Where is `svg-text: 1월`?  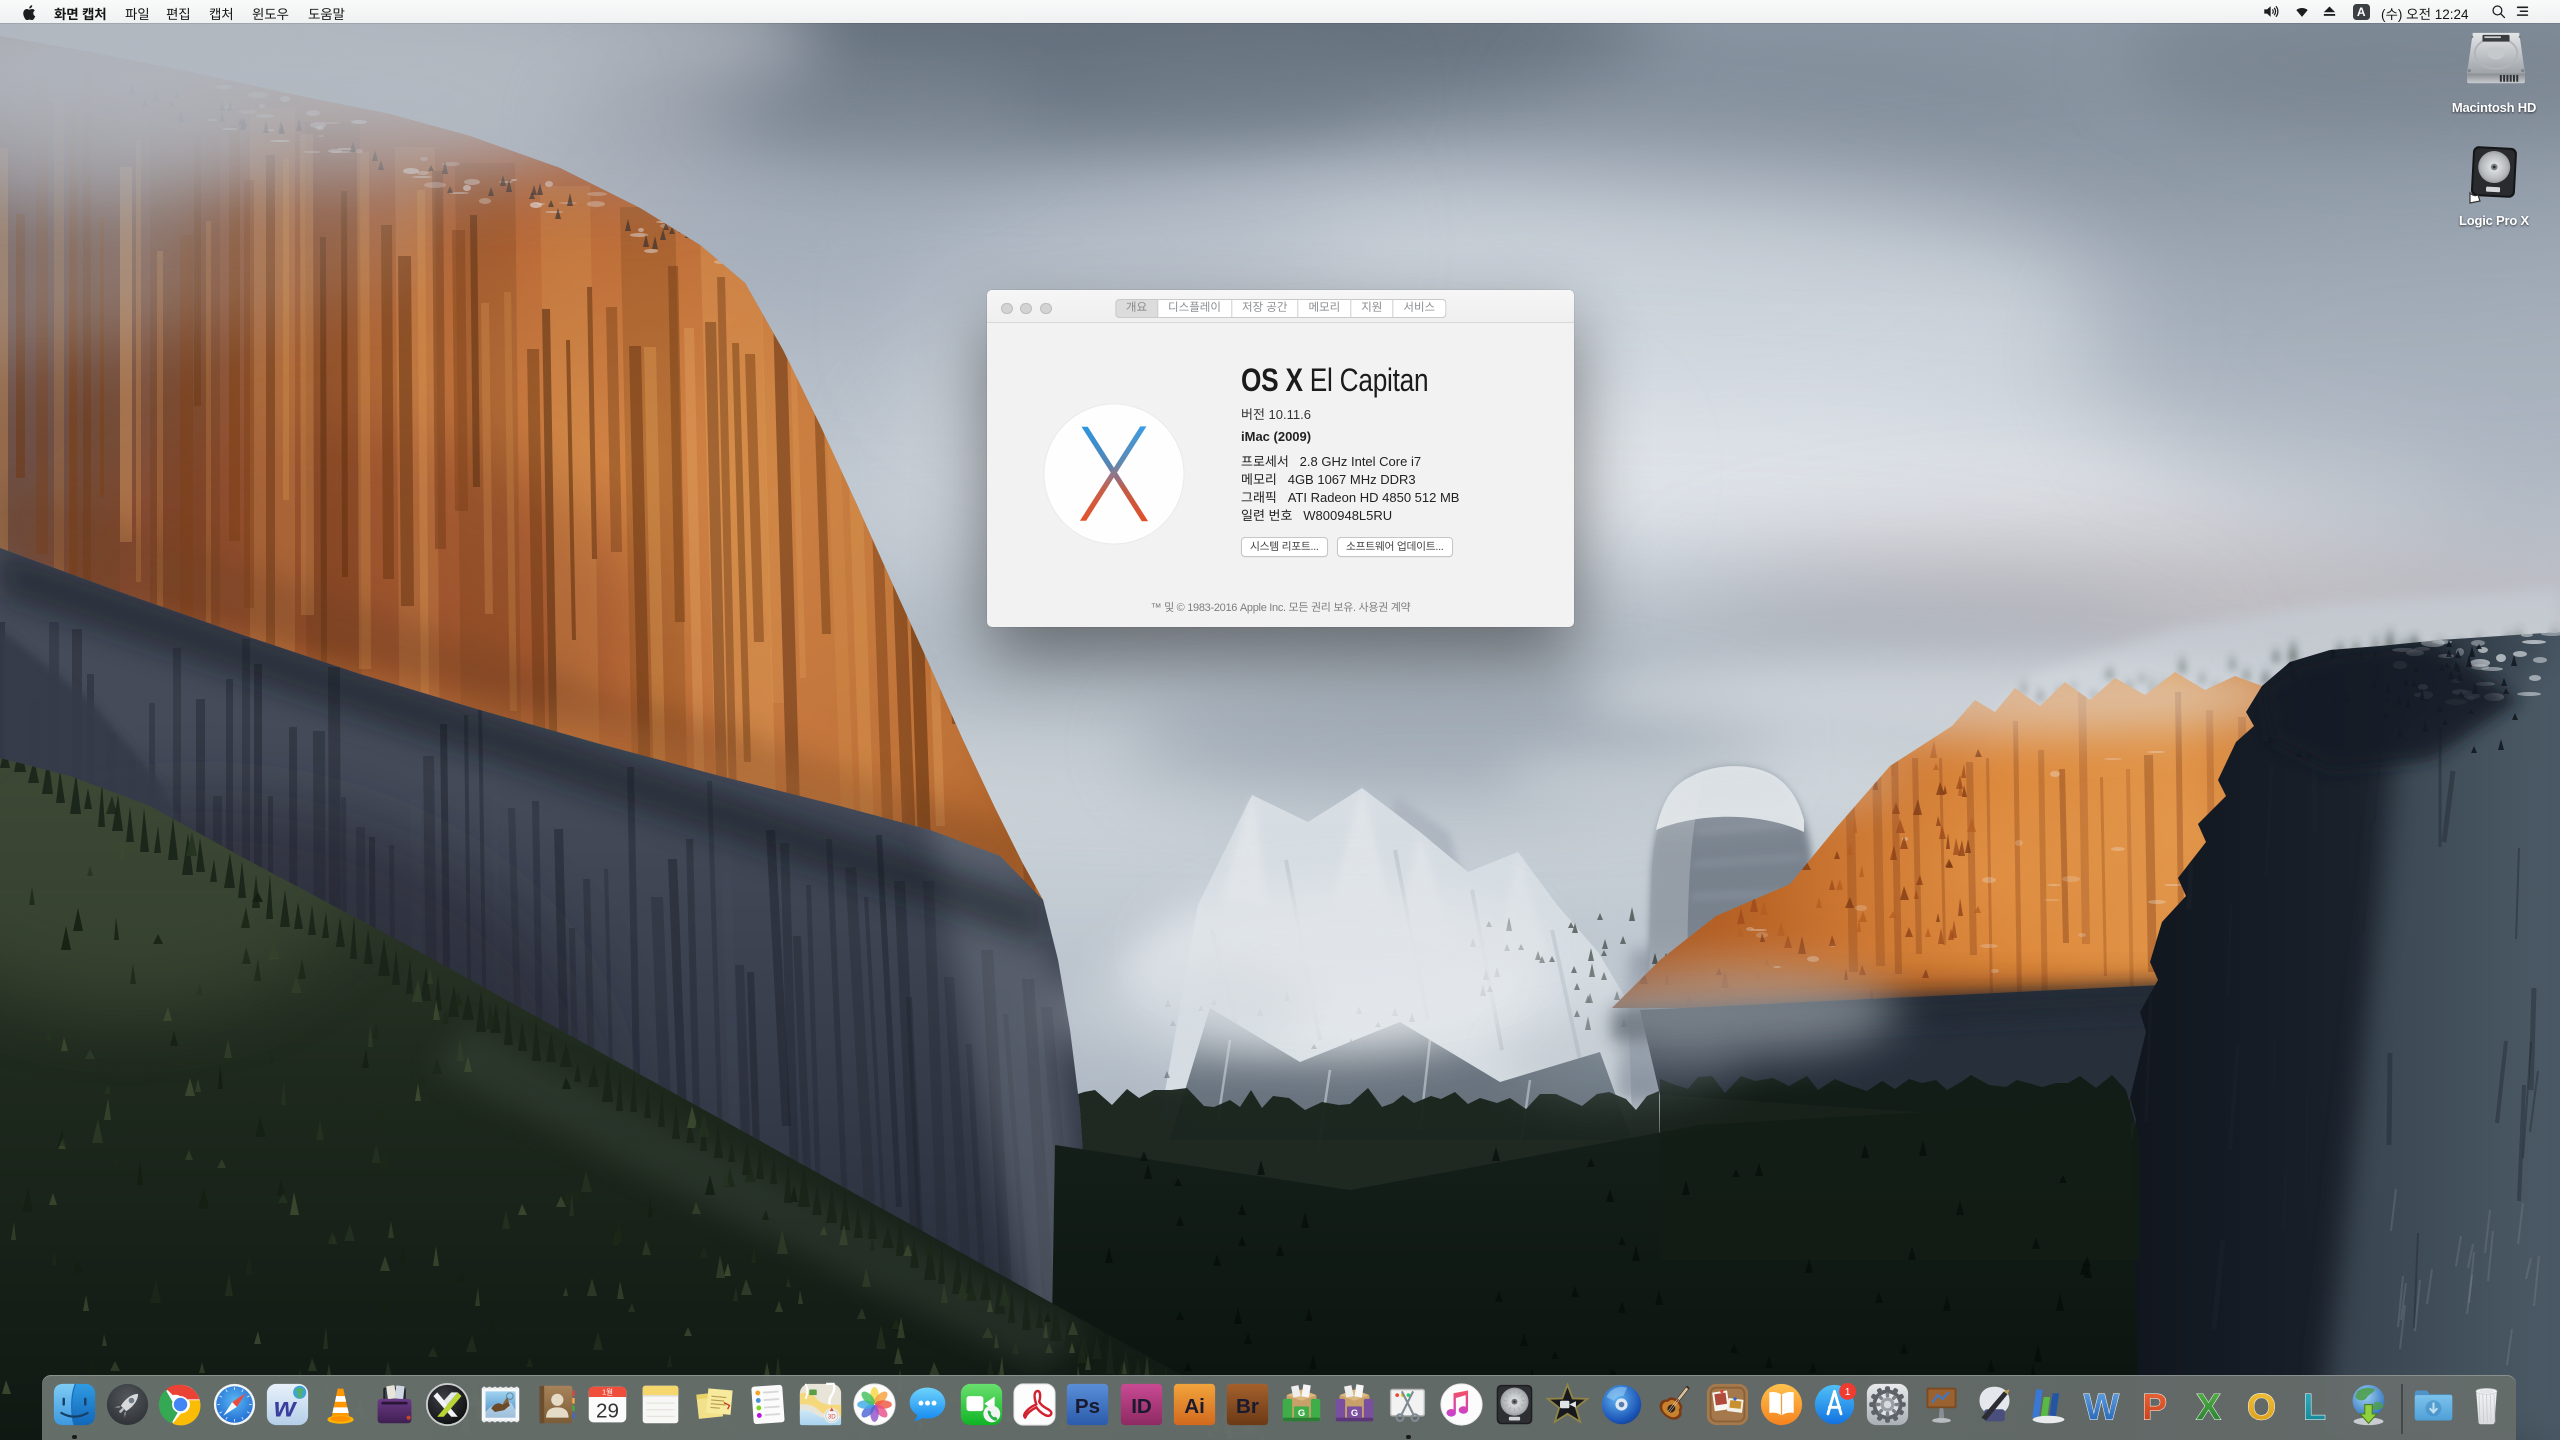 svg-text: 1월 is located at coordinates (607, 1392).